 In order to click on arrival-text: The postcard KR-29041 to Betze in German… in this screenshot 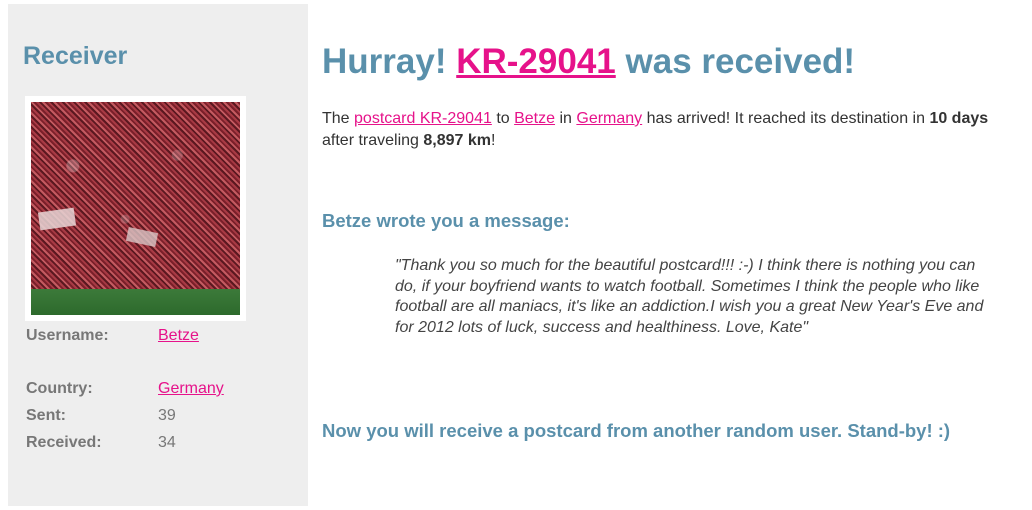, I will do `click(667, 130)`.